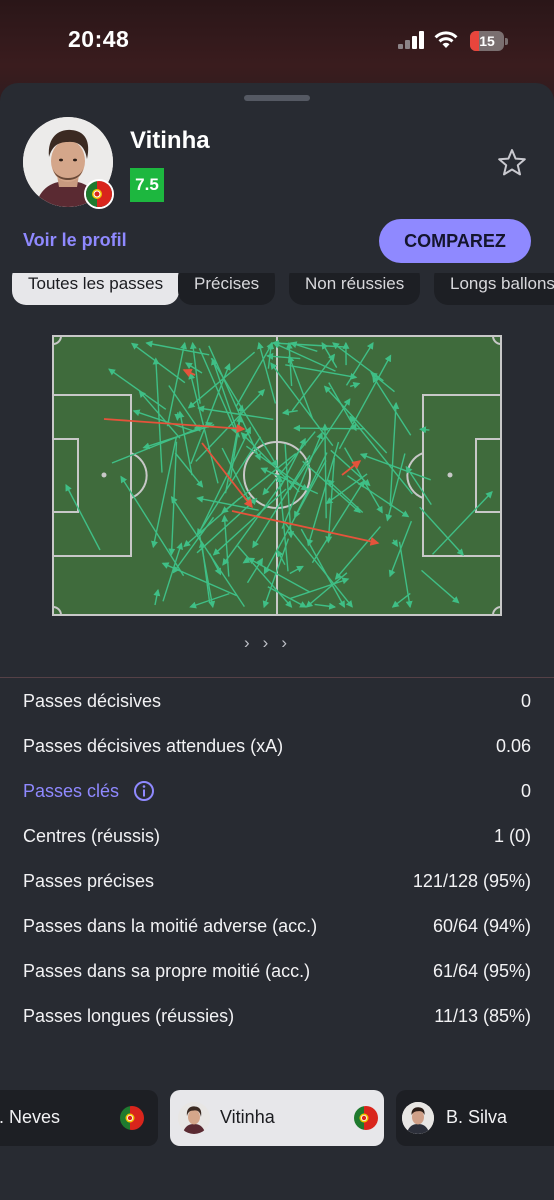  Describe the element at coordinates (512, 163) in the screenshot. I see `star-icon` at that location.